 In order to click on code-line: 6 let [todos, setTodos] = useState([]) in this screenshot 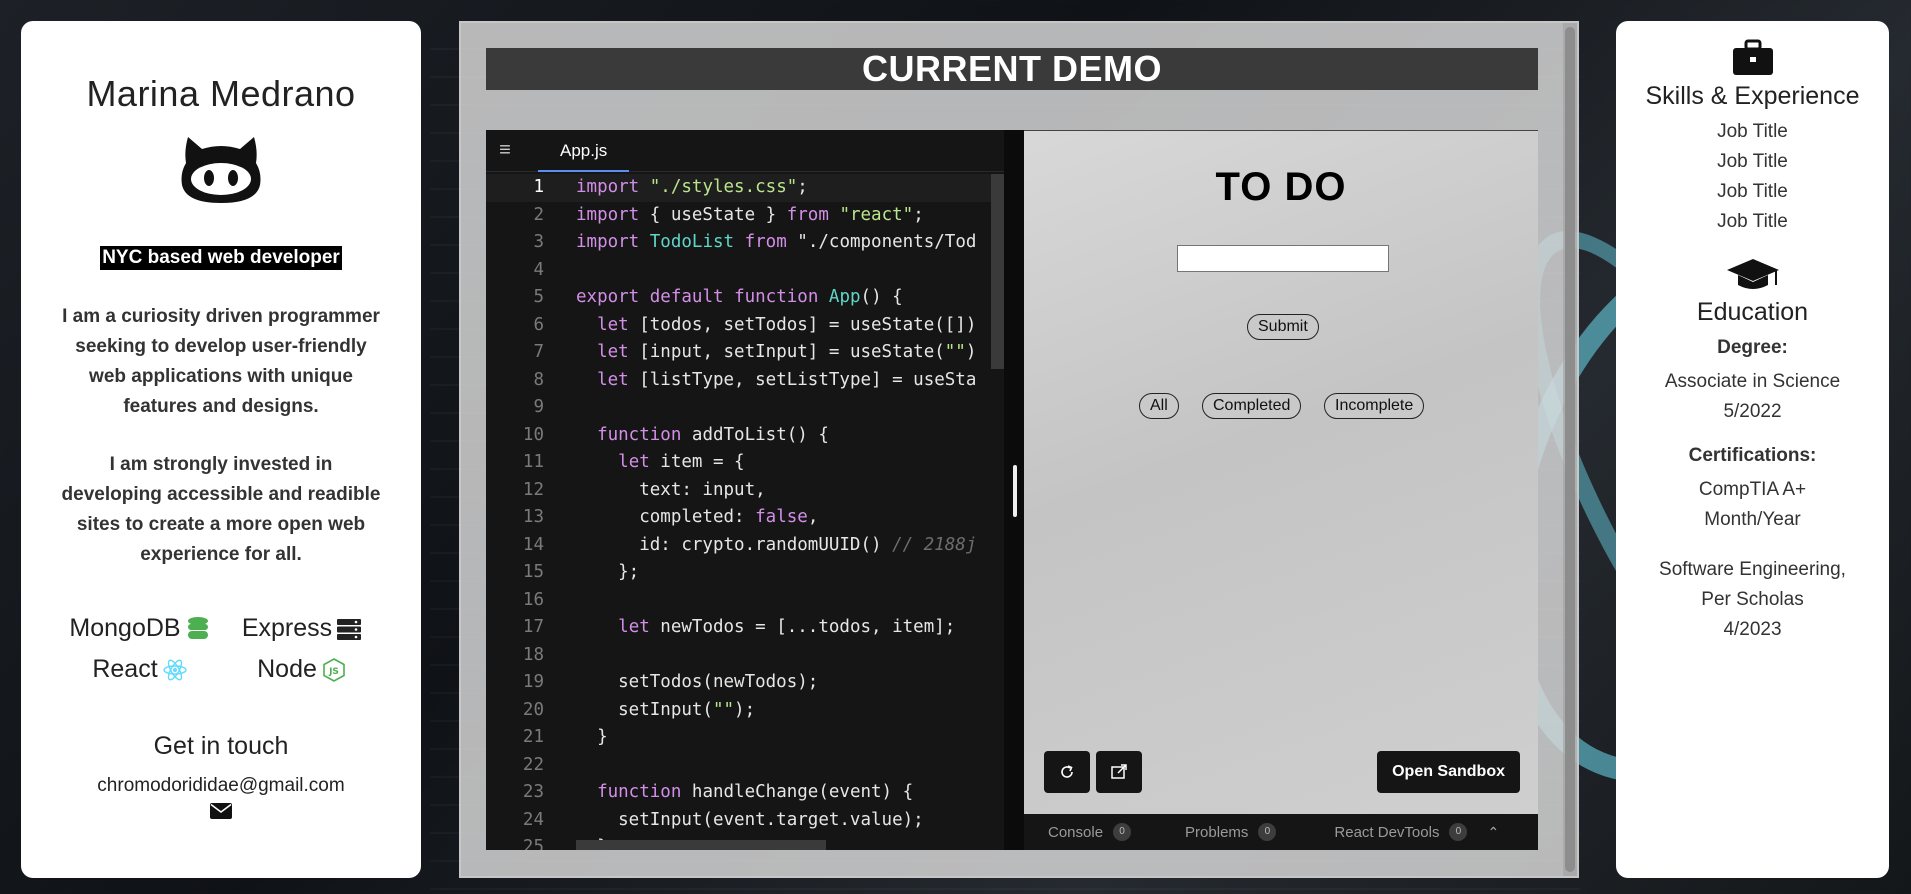, I will do `click(745, 326)`.